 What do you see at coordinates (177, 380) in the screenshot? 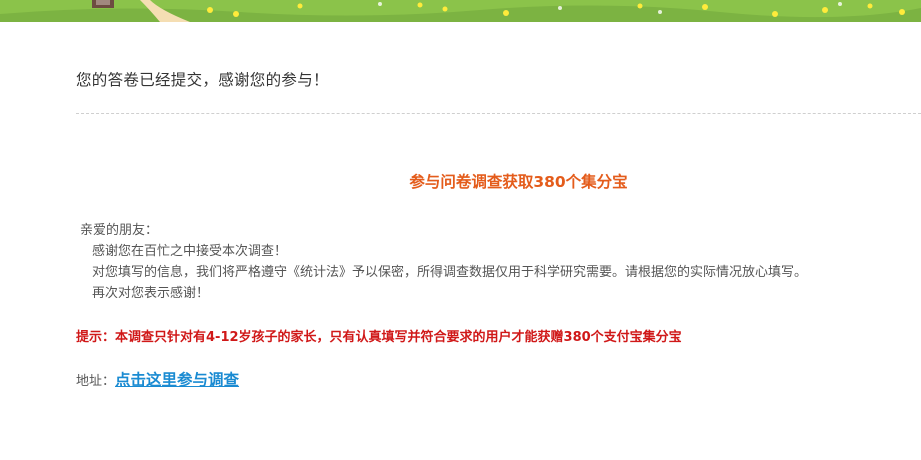
I see `survey-link: 点击这里参与调查` at bounding box center [177, 380].